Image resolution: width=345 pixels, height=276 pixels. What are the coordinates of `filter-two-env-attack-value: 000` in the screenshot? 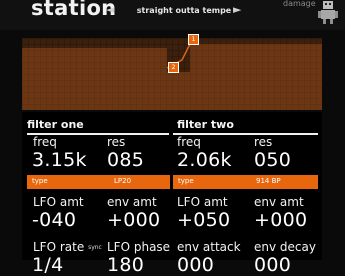 It's located at (195, 265).